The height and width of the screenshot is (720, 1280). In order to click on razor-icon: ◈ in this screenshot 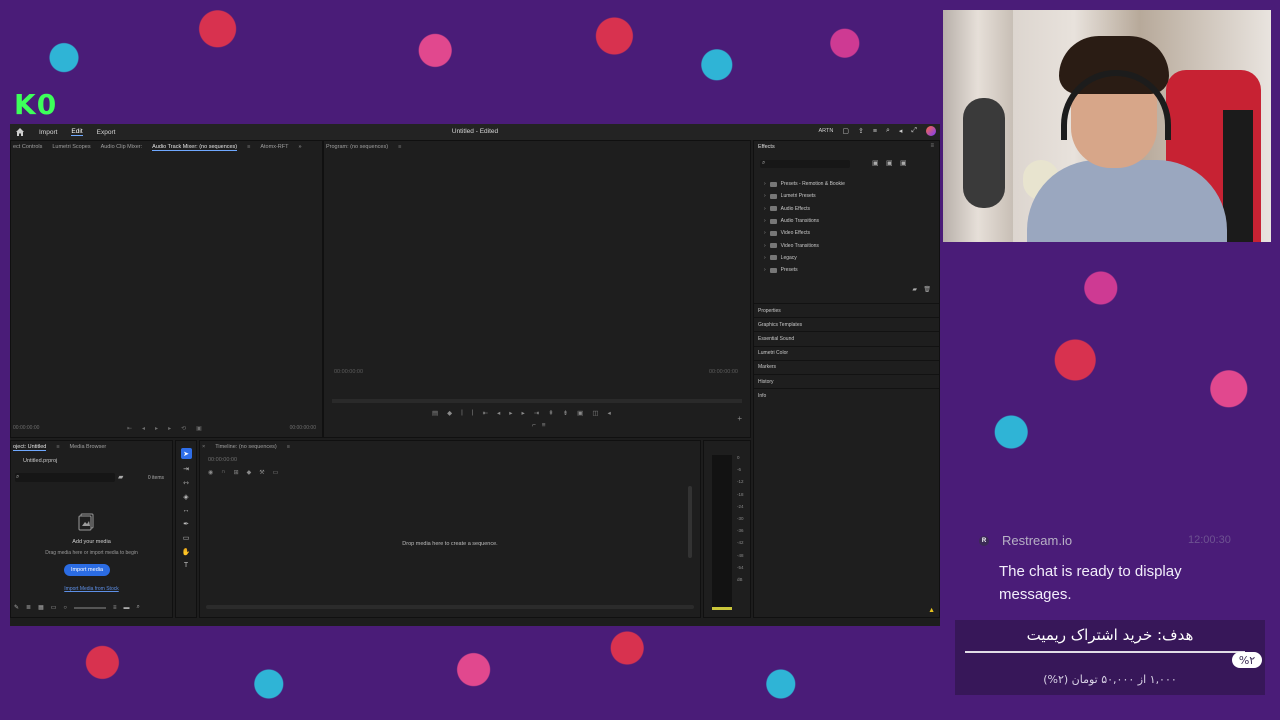, I will do `click(185, 497)`.